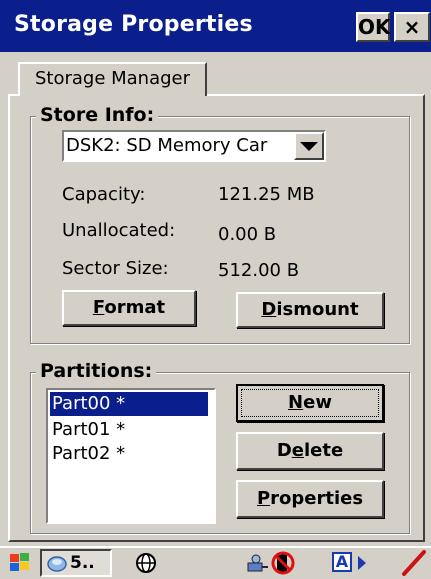  Describe the element at coordinates (414, 563) in the screenshot. I see `stylus-icon` at that location.